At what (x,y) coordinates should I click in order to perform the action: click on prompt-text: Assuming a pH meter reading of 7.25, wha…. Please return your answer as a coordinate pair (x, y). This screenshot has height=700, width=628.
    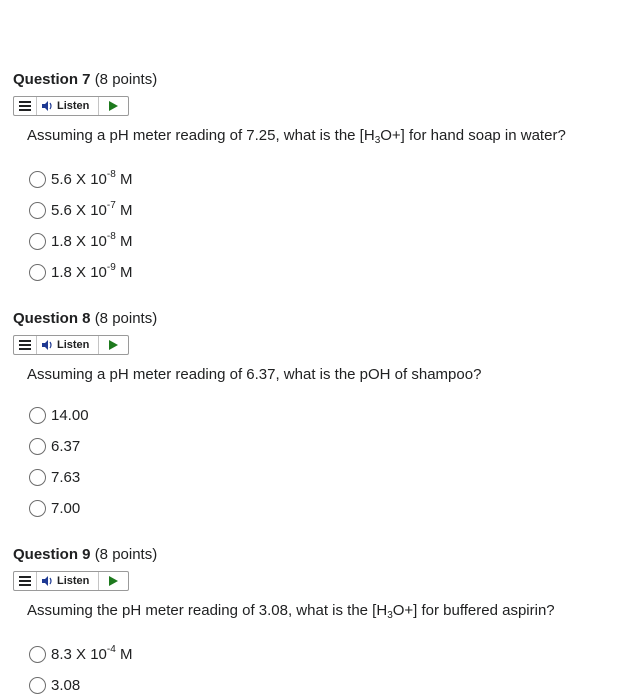
    Looking at the image, I should click on (201, 135).